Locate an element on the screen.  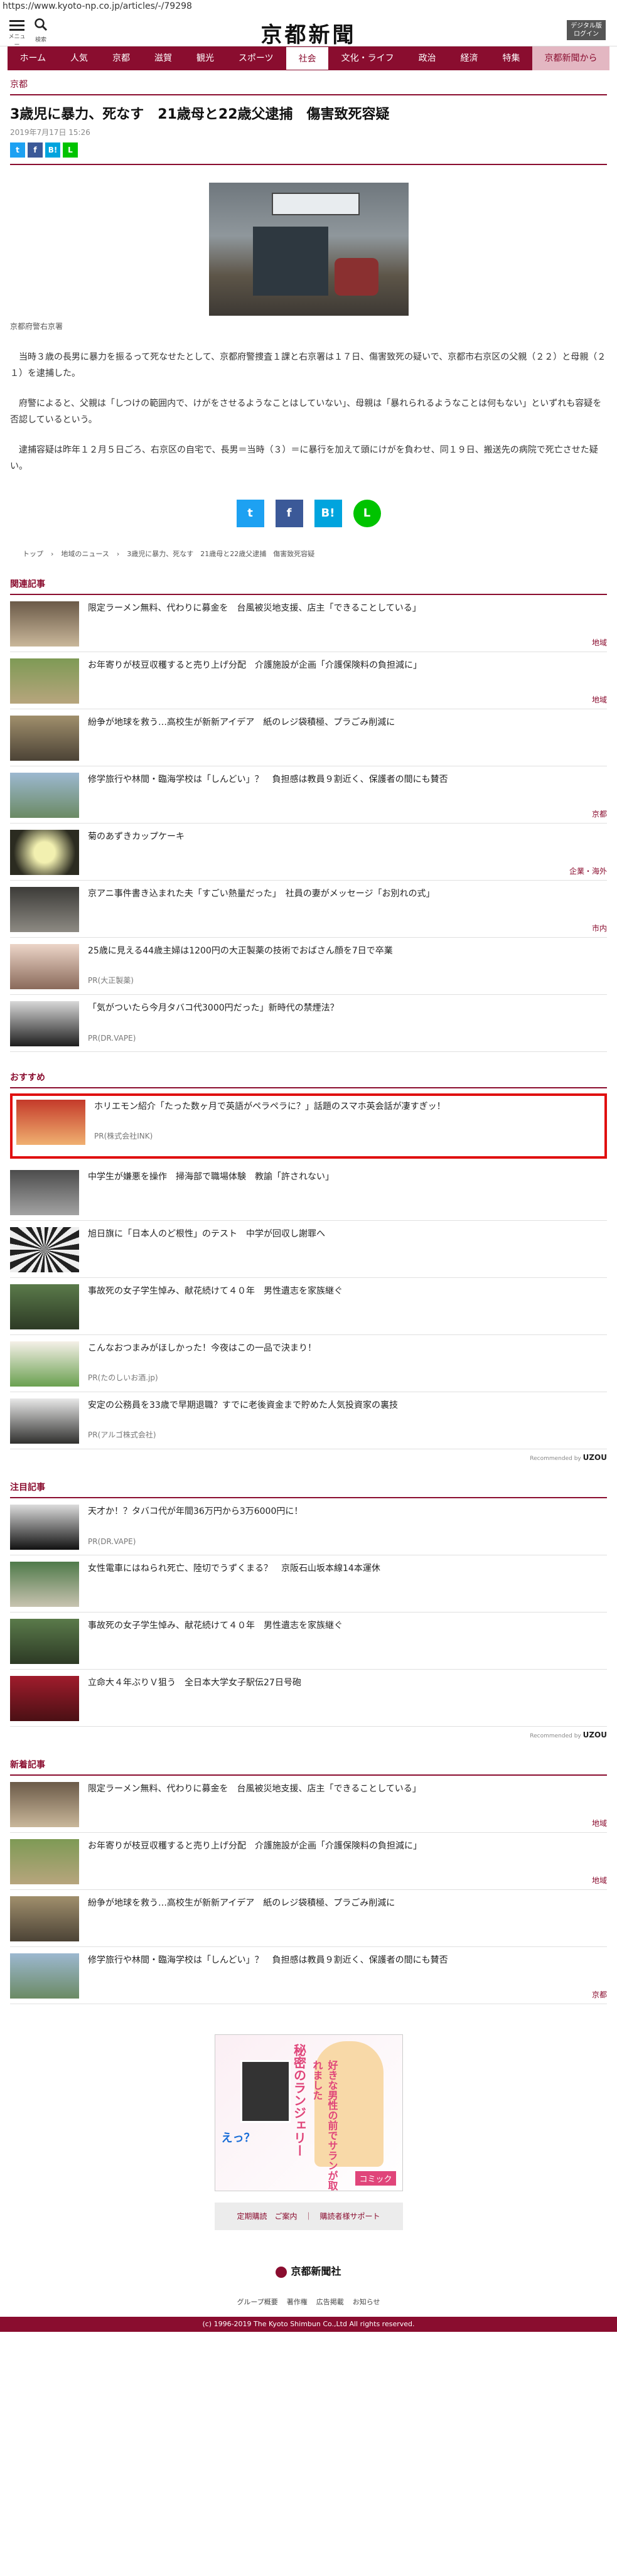
title-divider is located at coordinates (308, 164).